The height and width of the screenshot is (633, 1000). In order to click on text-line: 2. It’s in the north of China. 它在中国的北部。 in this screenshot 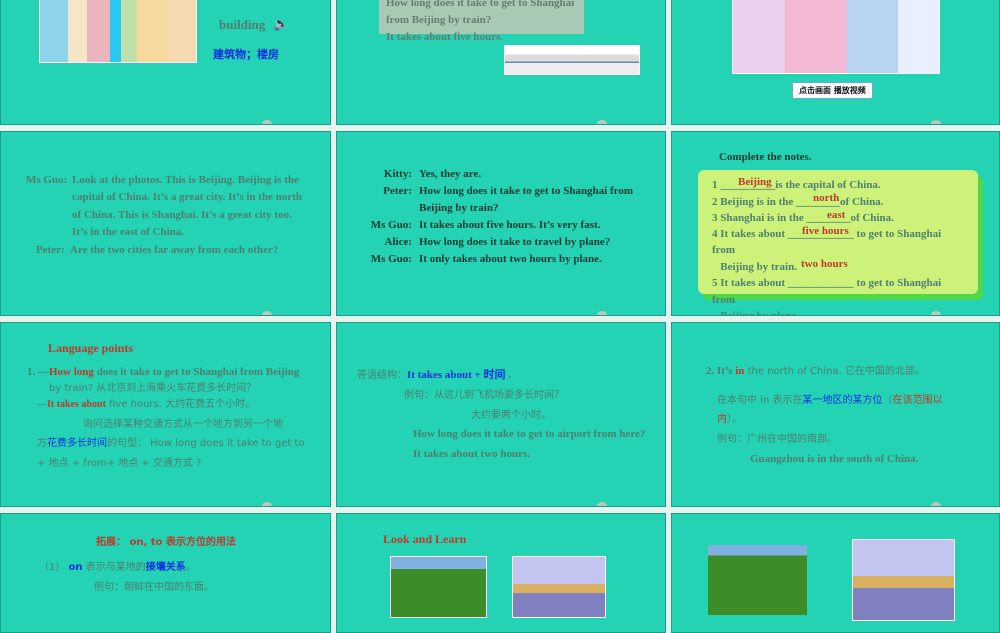, I will do `click(815, 371)`.